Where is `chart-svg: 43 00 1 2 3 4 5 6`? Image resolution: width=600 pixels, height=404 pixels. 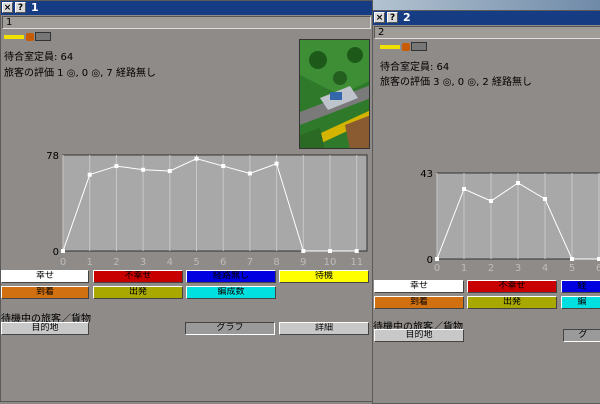 chart-svg: 43 00 1 2 3 4 5 6 is located at coordinates (510, 221).